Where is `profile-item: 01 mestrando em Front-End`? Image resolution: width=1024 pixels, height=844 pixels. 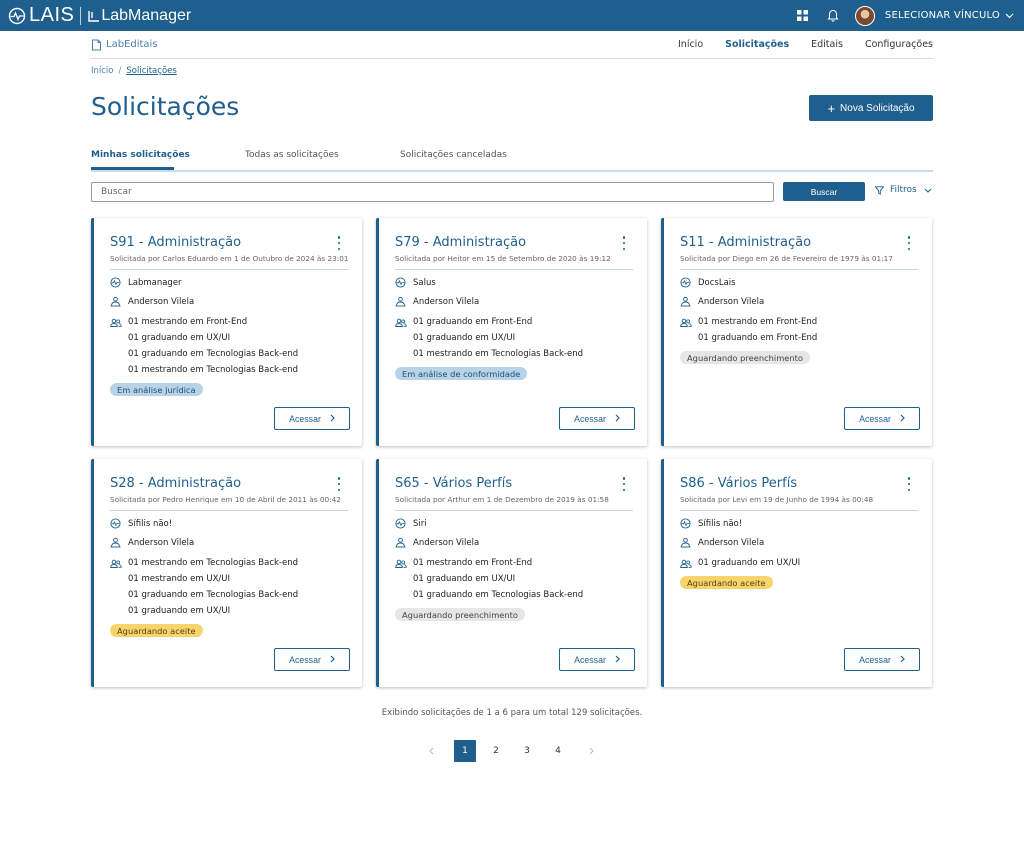 profile-item: 01 mestrando em Front-End is located at coordinates (473, 563).